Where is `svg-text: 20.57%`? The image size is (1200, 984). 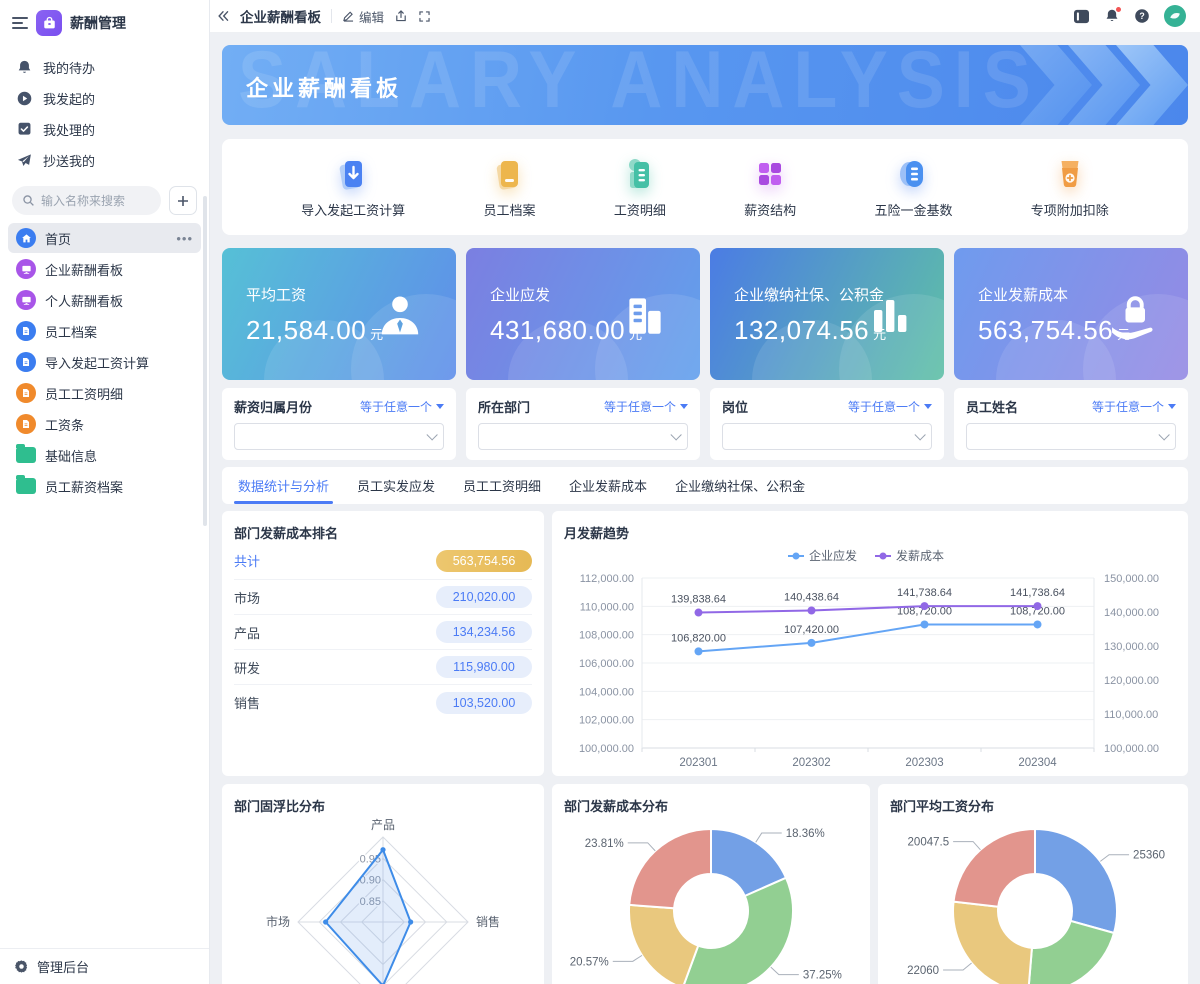
svg-text: 20.57% is located at coordinates (589, 962).